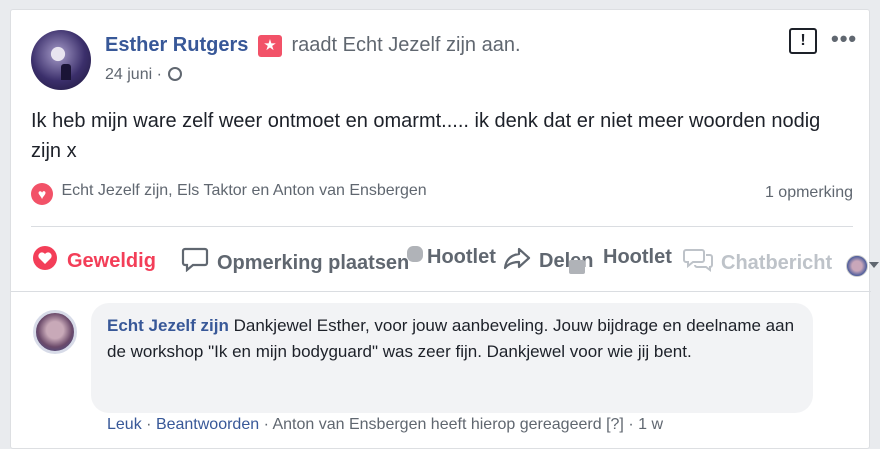 The height and width of the screenshot is (449, 880). I want to click on more-options-icon: •••, so click(844, 39).